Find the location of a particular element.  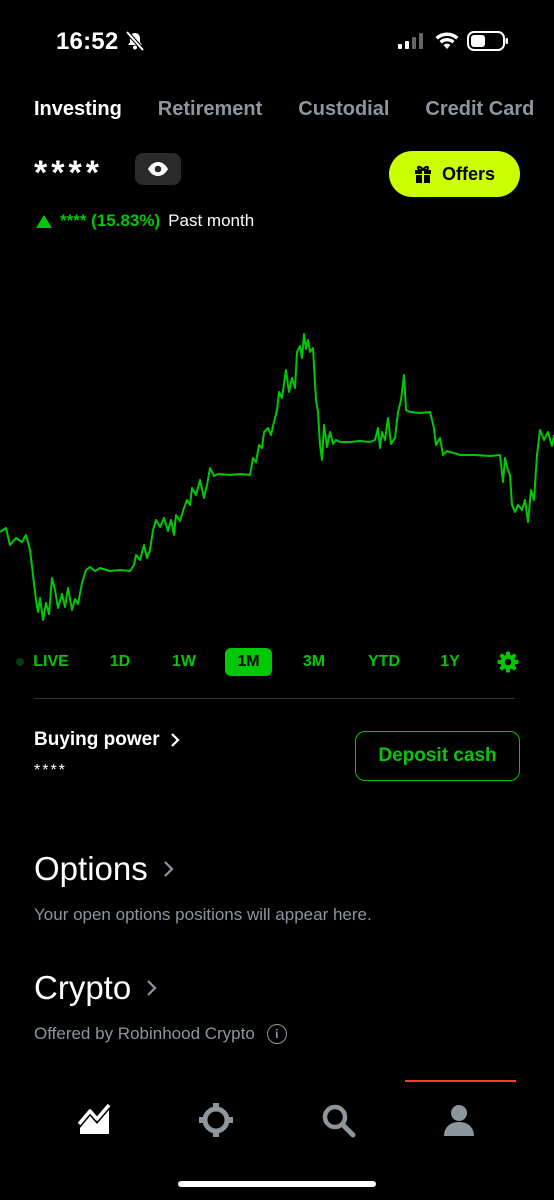

crypto-subtitle: Offered by Robinhood Crypto is located at coordinates (144, 1033).